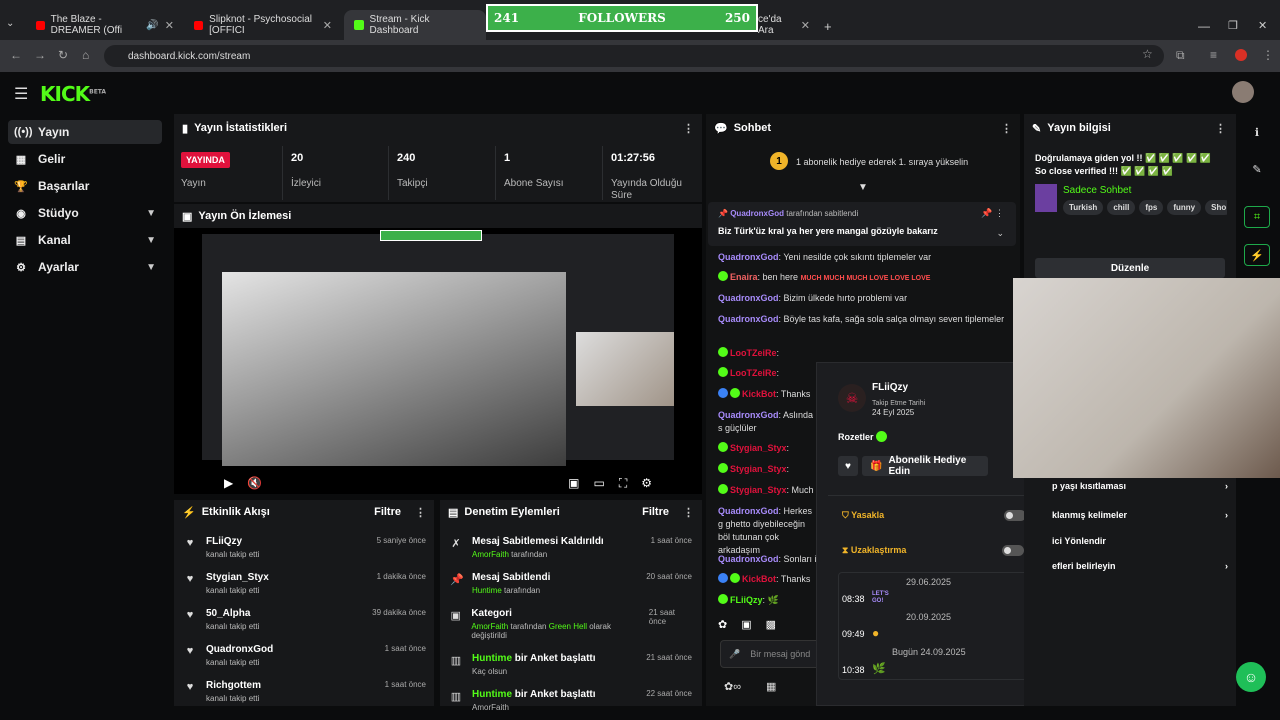 This screenshot has height=720, width=1280. What do you see at coordinates (646, 483) in the screenshot?
I see `gear-icon: ⚙` at bounding box center [646, 483].